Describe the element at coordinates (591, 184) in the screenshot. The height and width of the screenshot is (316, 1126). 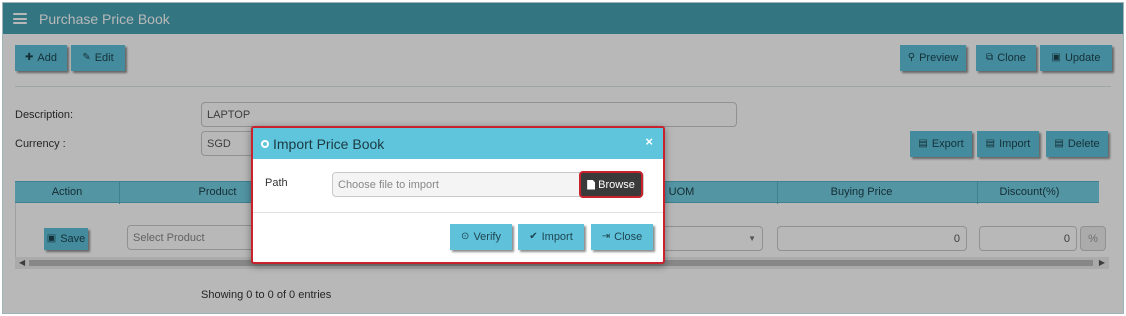
I see `file-icon` at that location.